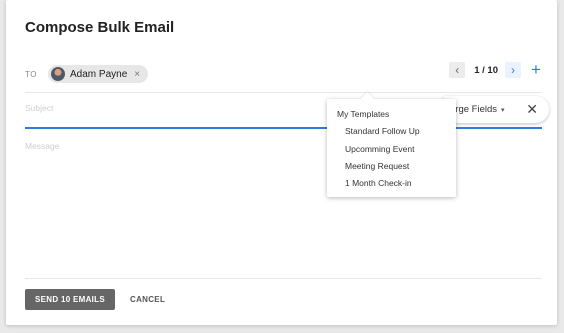  I want to click on recipient-chip: Adam Payne ×, so click(98, 74).